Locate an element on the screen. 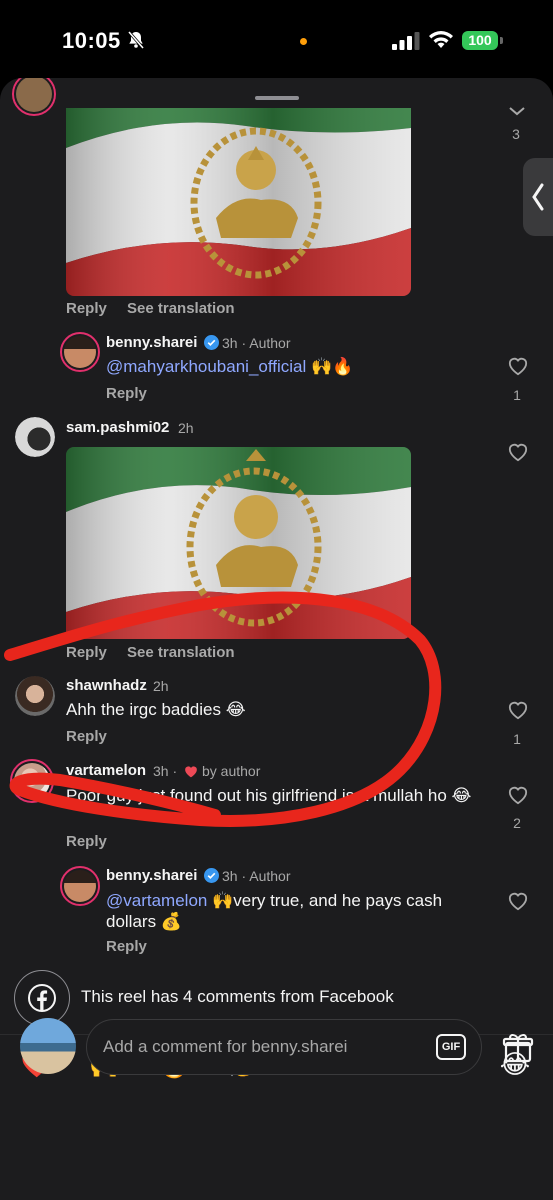 This screenshot has width=553, height=1200. facebook-notice-text: This reel has 4 comments from Facebook is located at coordinates (237, 996).